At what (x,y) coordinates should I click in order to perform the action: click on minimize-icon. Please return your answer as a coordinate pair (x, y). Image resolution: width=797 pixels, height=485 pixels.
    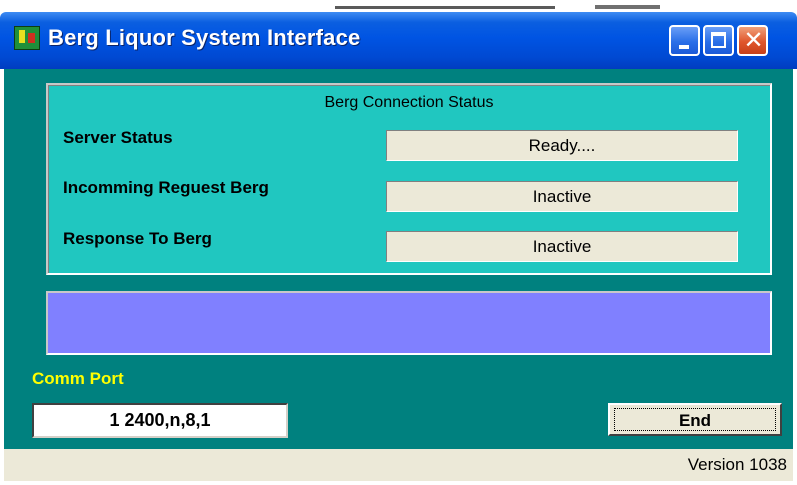
    Looking at the image, I should click on (684, 47).